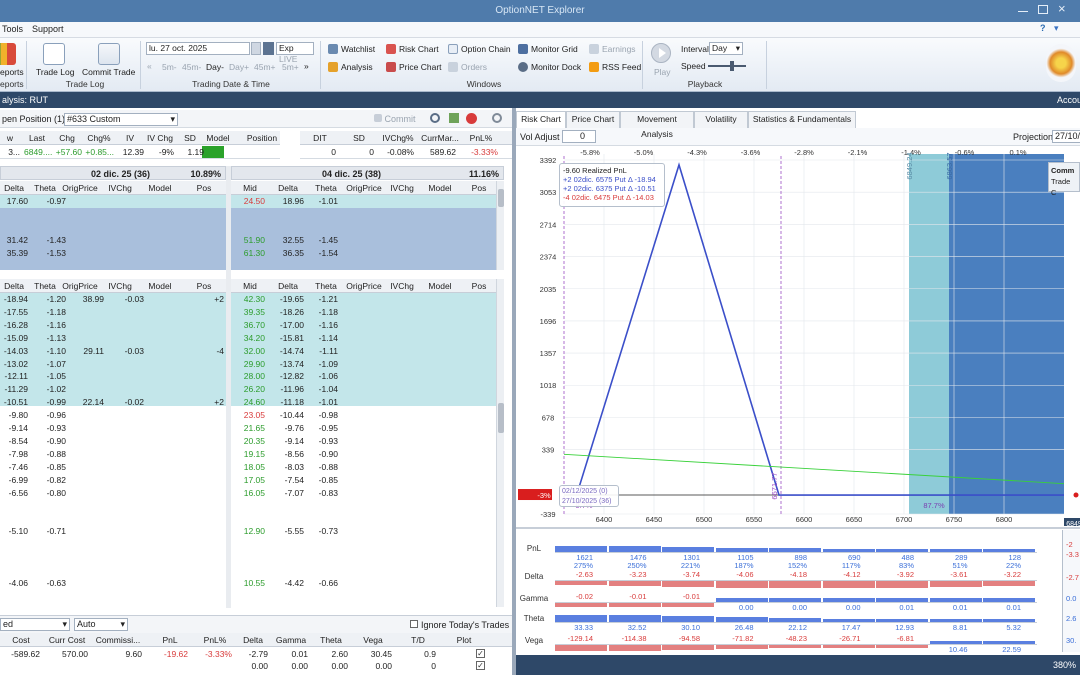  Describe the element at coordinates (56, 311) in the screenshot. I see `put-theta: -1.18` at that location.